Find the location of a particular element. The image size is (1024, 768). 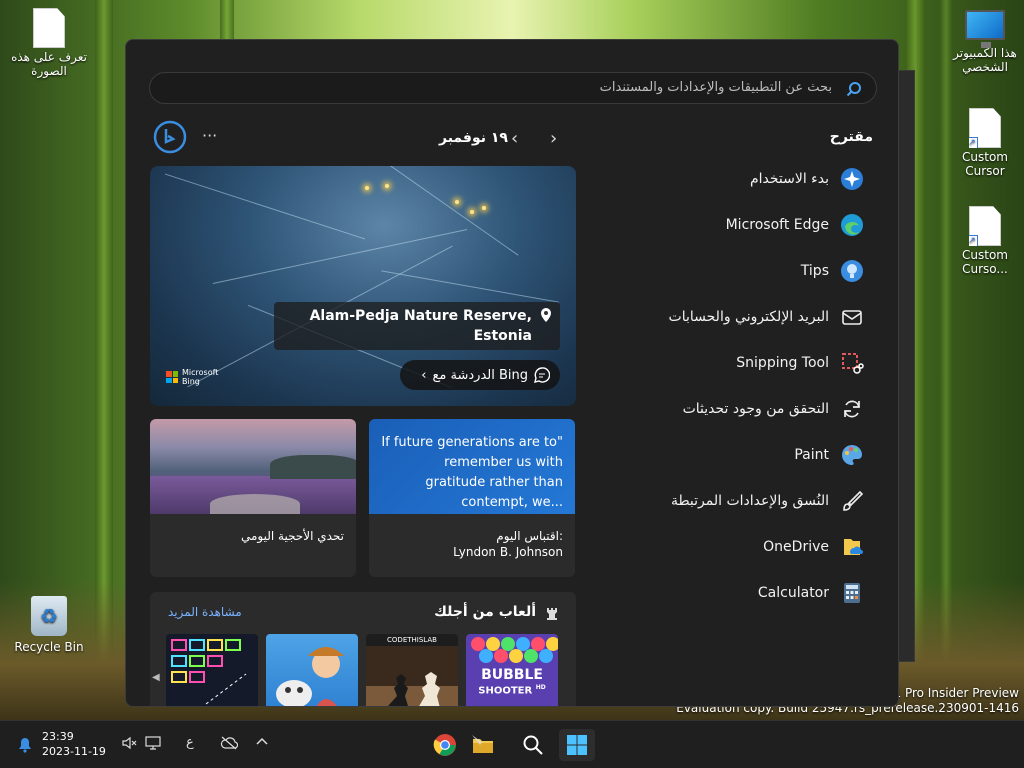

codethislab-badge: CODETHISLAB is located at coordinates (412, 640).